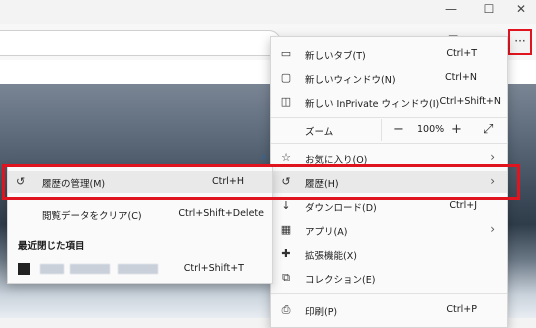  I want to click on close-button: ✕, so click(521, 10).